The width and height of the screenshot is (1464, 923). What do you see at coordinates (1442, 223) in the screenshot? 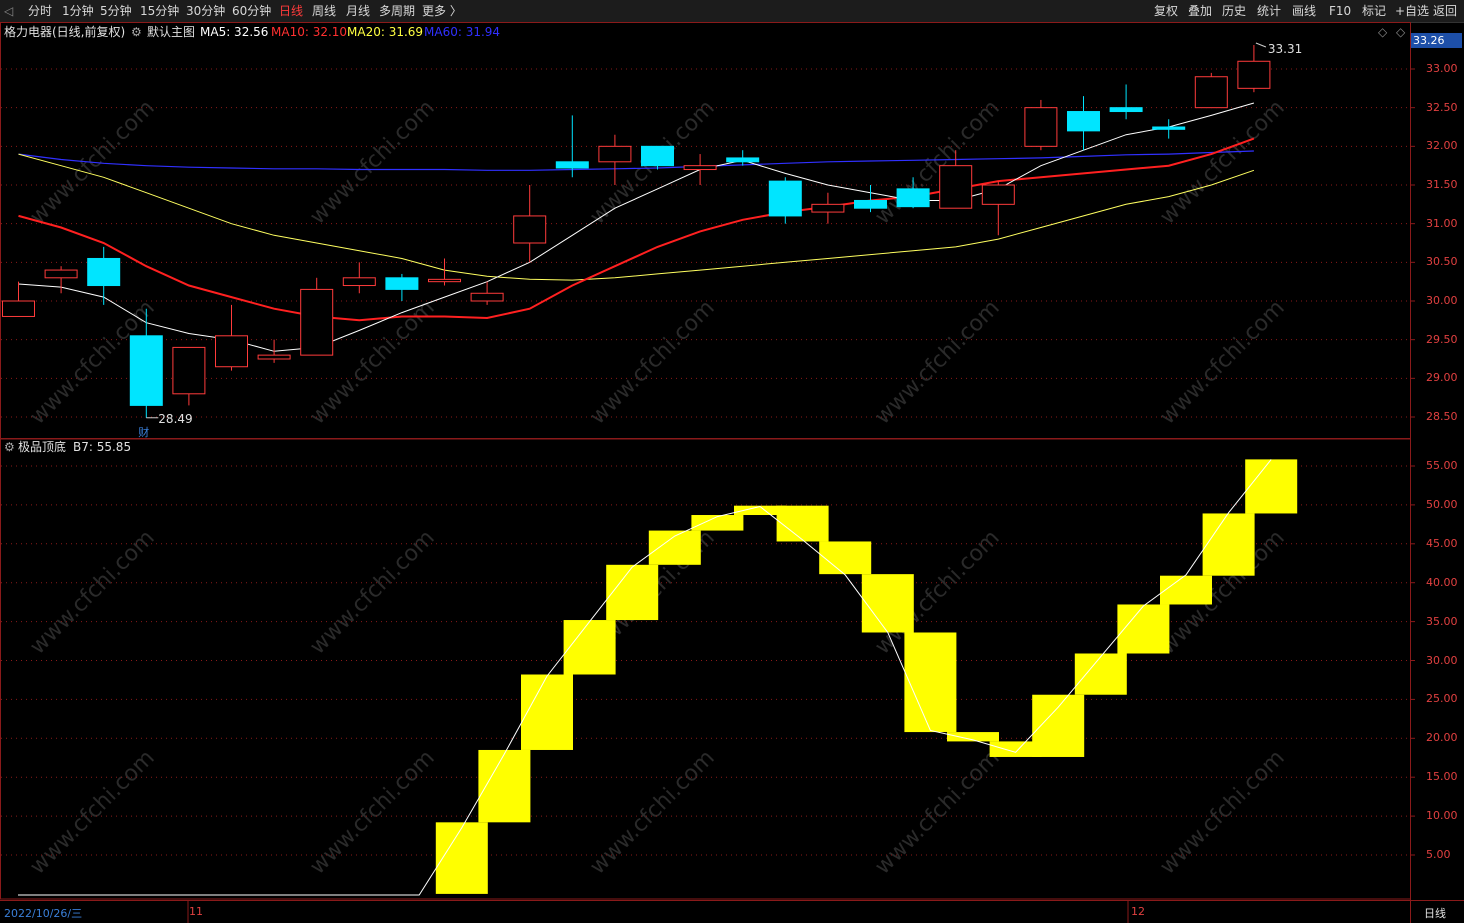
I see `main-ytick-4: 31.00` at bounding box center [1442, 223].